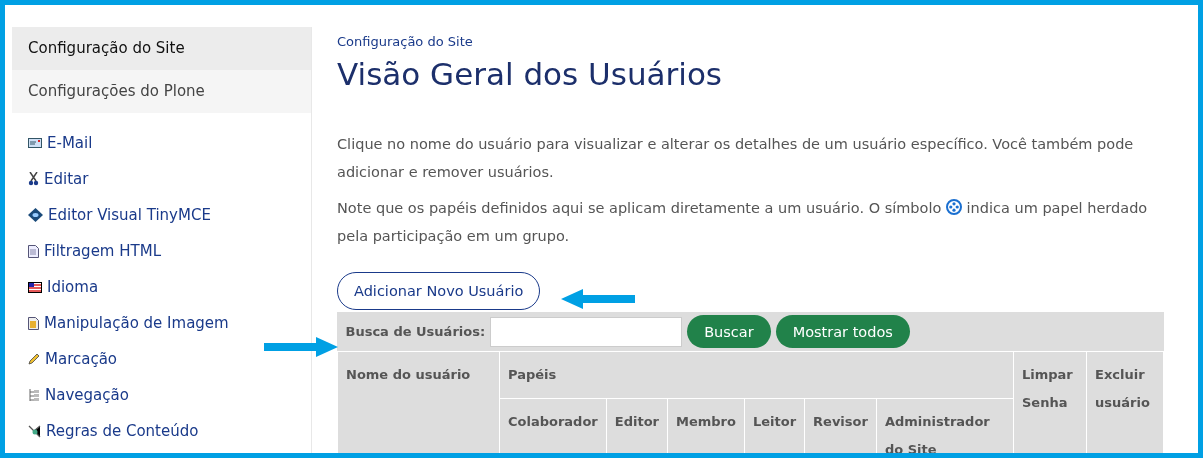 The height and width of the screenshot is (458, 1203). Describe the element at coordinates (530, 74) in the screenshot. I see `page-title: Visão Geral dos Usuários` at that location.